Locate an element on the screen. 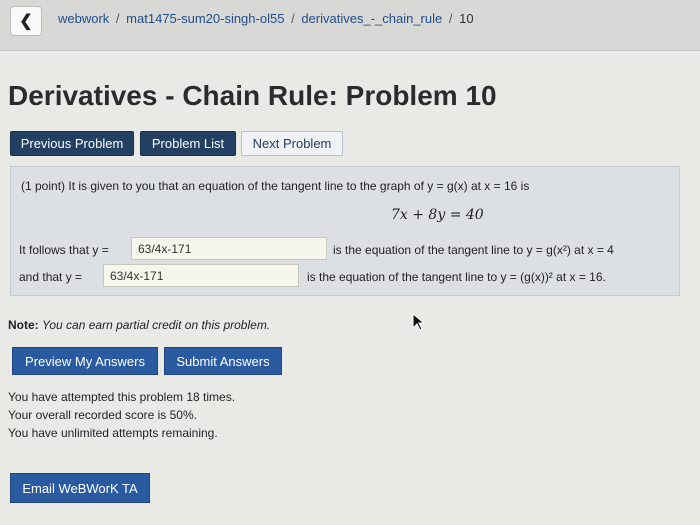  score-status: Your overall recorded score is 50%. is located at coordinates (102, 415).